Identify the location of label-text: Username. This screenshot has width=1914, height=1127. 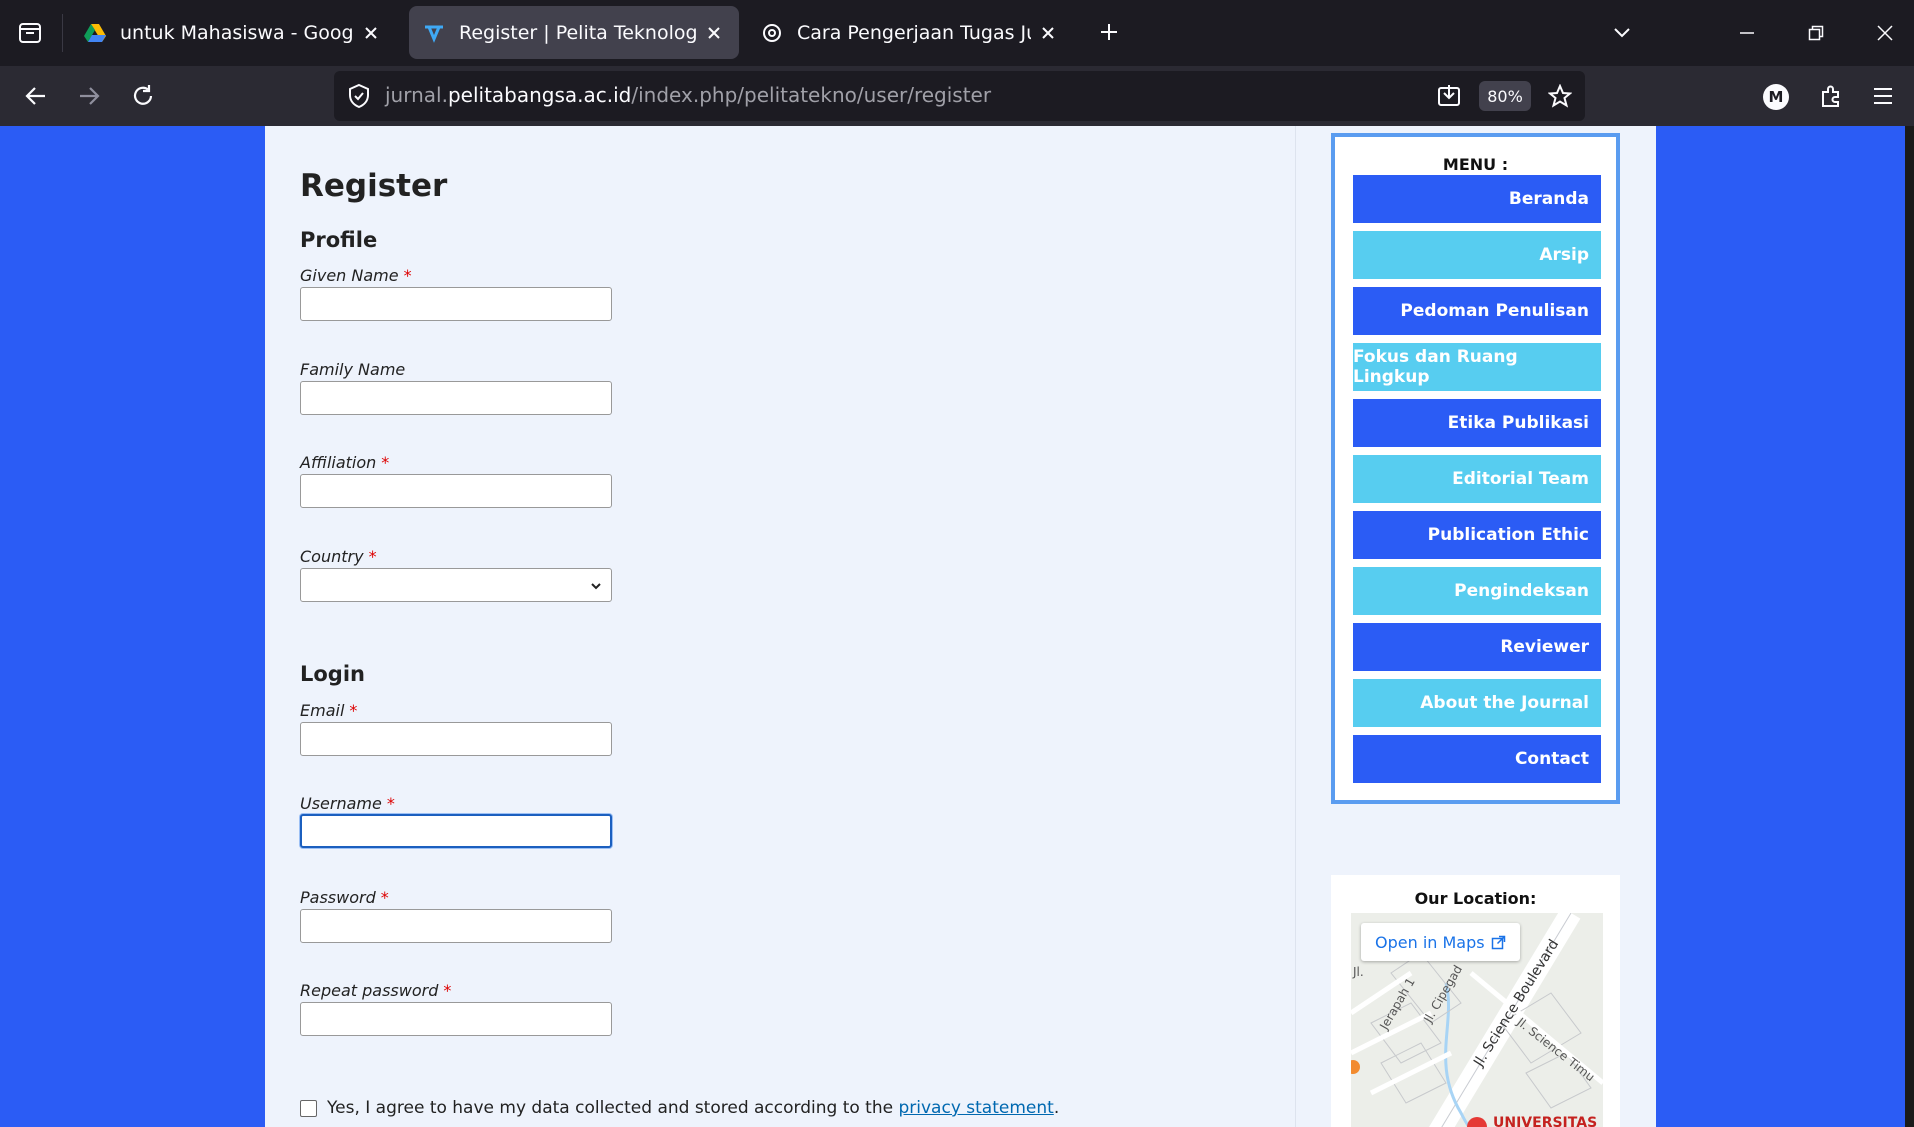
(341, 803).